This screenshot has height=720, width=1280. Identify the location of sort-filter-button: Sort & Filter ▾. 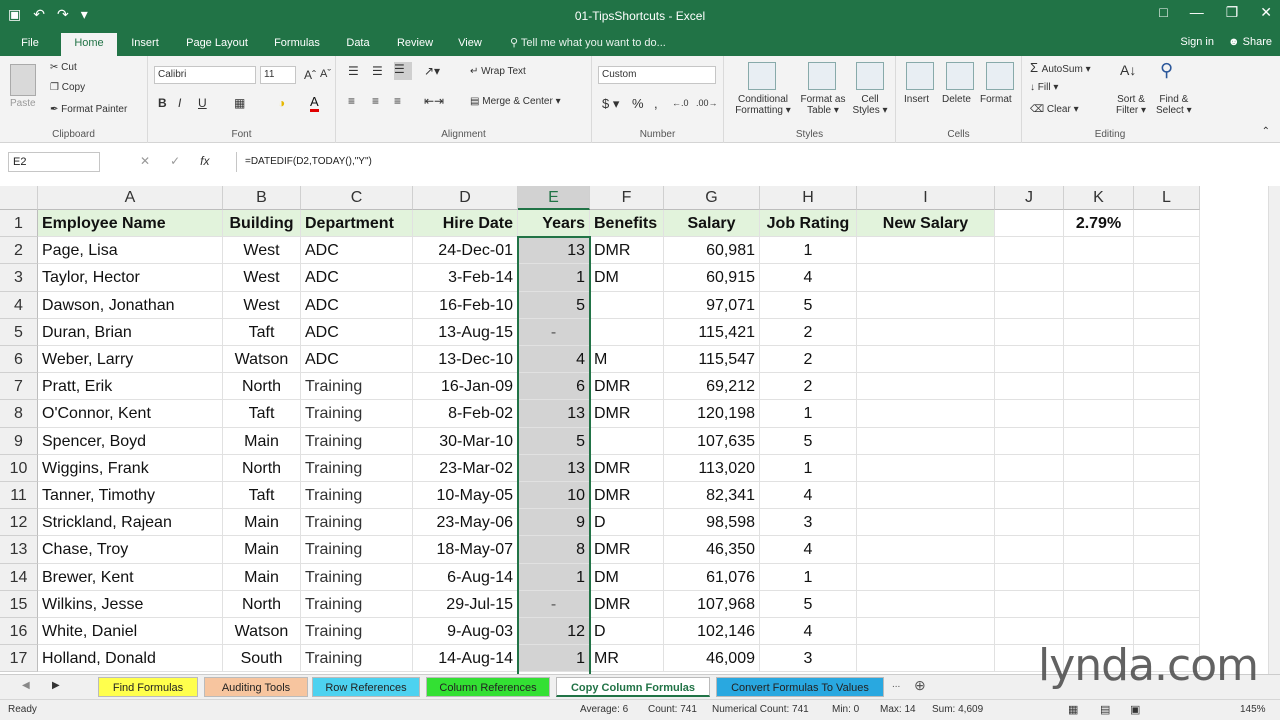
(1131, 105).